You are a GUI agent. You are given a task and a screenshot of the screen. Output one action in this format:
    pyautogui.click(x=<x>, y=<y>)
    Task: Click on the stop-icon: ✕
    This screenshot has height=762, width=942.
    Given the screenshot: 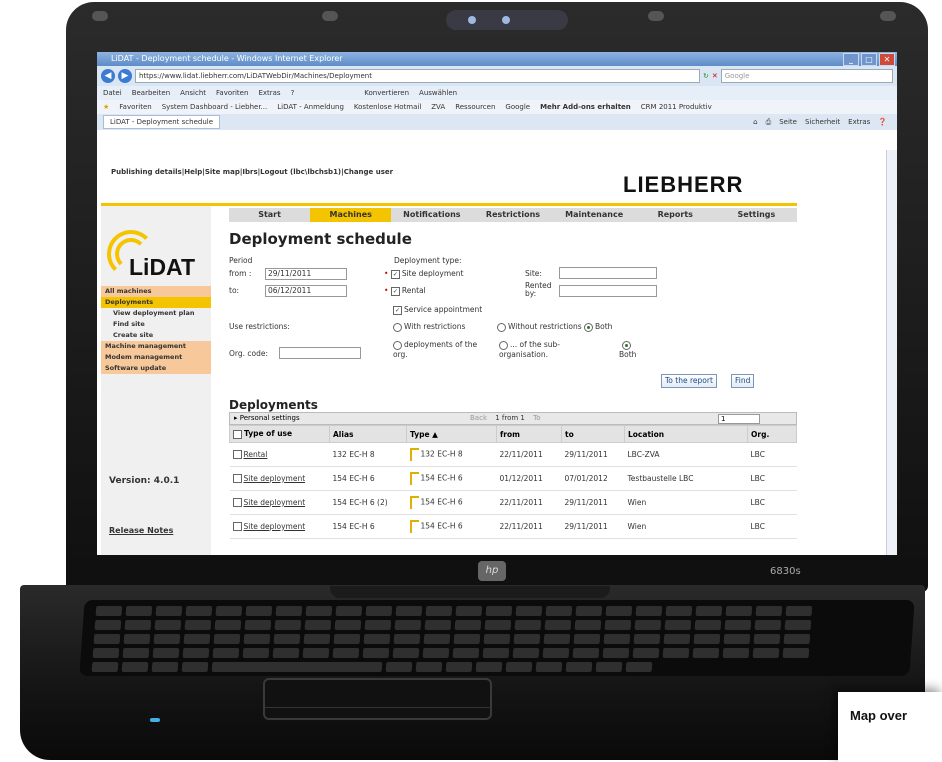 What is the action you would take?
    pyautogui.click(x=715, y=76)
    